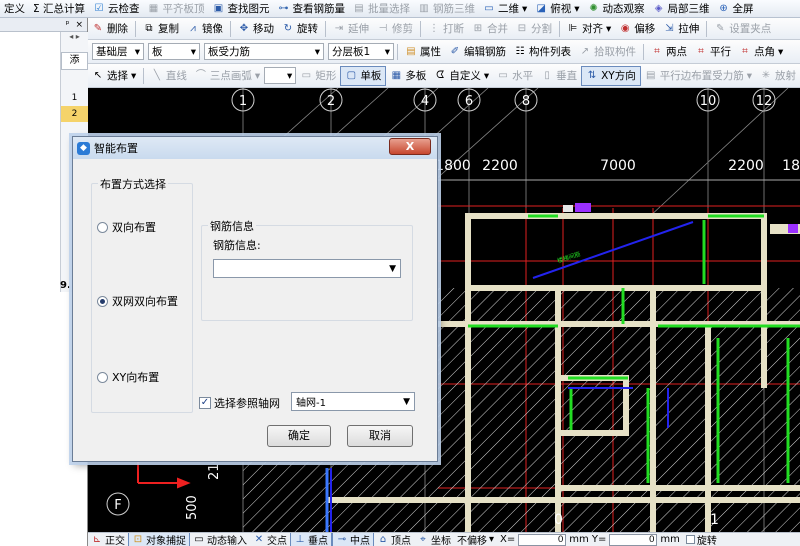  What do you see at coordinates (270, 539) in the screenshot?
I see `snap-intersection: ✕ 交点` at bounding box center [270, 539].